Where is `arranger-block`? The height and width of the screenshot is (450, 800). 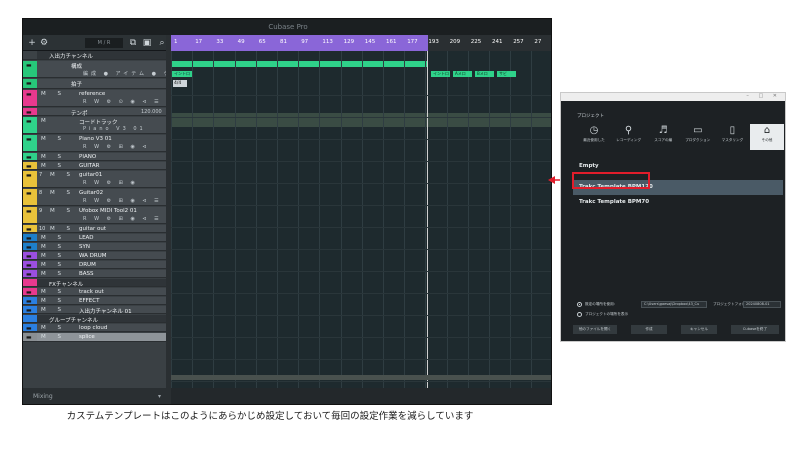
arranger-block is located at coordinates (299, 64).